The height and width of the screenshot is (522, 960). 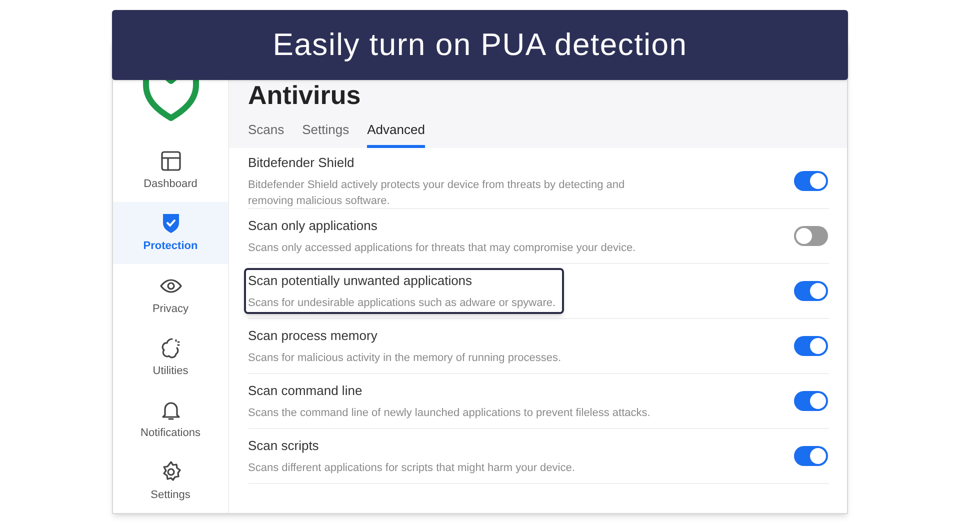 What do you see at coordinates (405, 358) in the screenshot?
I see `setting-description: Scans for malicious activity in the memory of running processes.` at bounding box center [405, 358].